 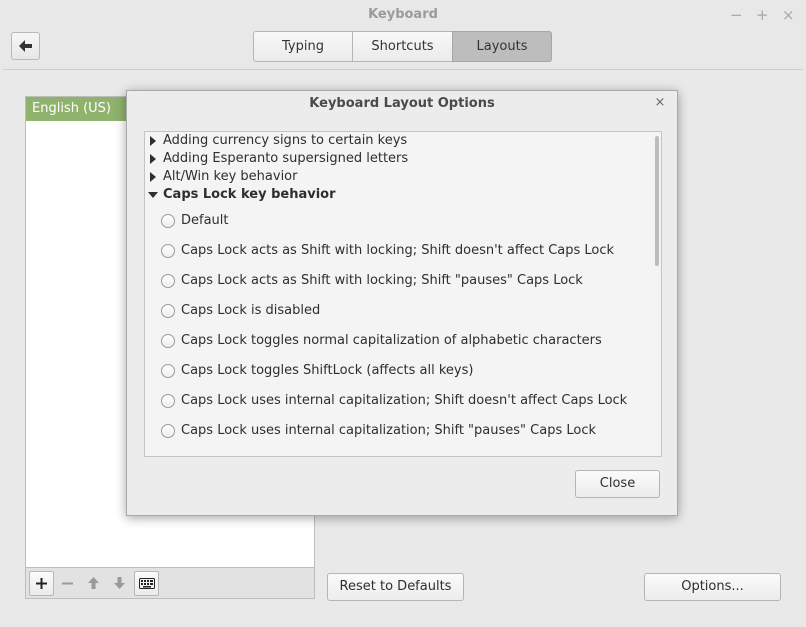 I want to click on dialog-title: Keyboard Layout Options, so click(x=402, y=103).